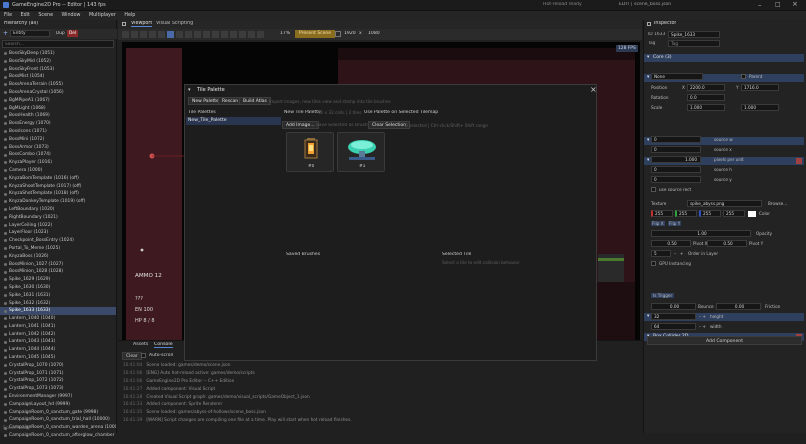 The height and width of the screenshot is (444, 806). What do you see at coordinates (189, 90) in the screenshot?
I see `collapse-icon: ▾` at bounding box center [189, 90].